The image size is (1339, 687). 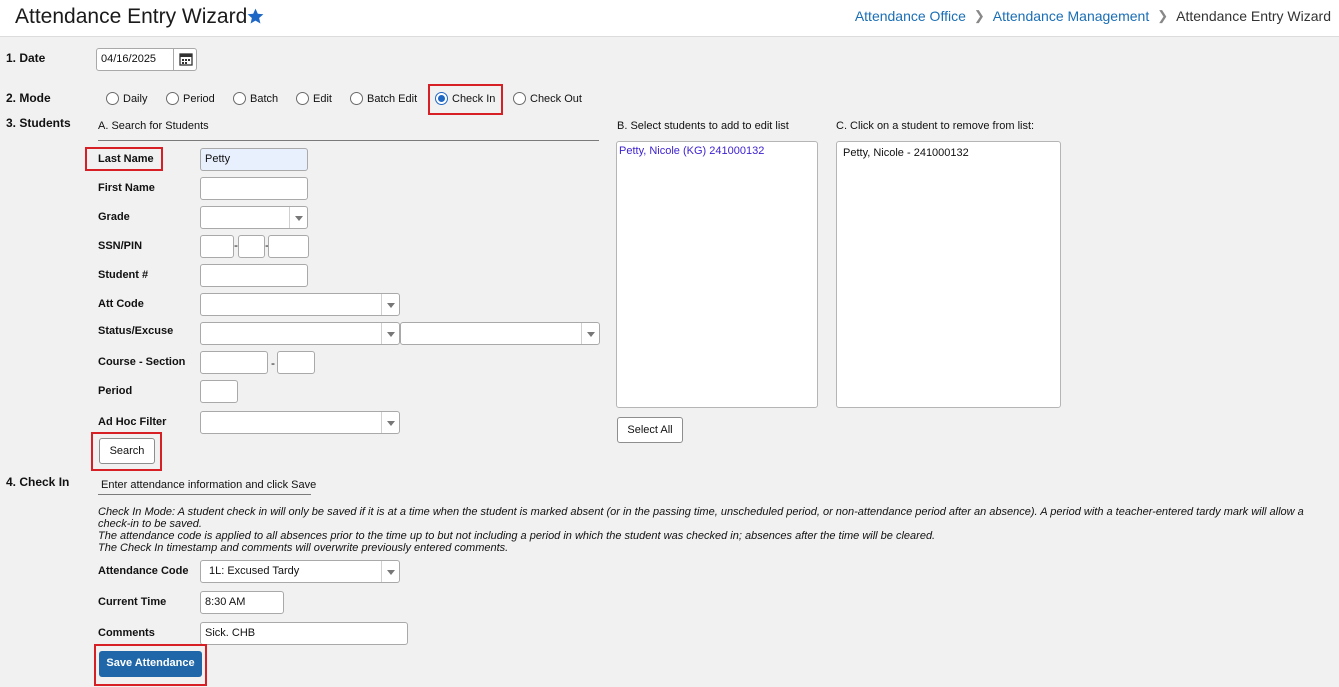 What do you see at coordinates (230, 633) in the screenshot?
I see `comments-value: Sick. CHB` at bounding box center [230, 633].